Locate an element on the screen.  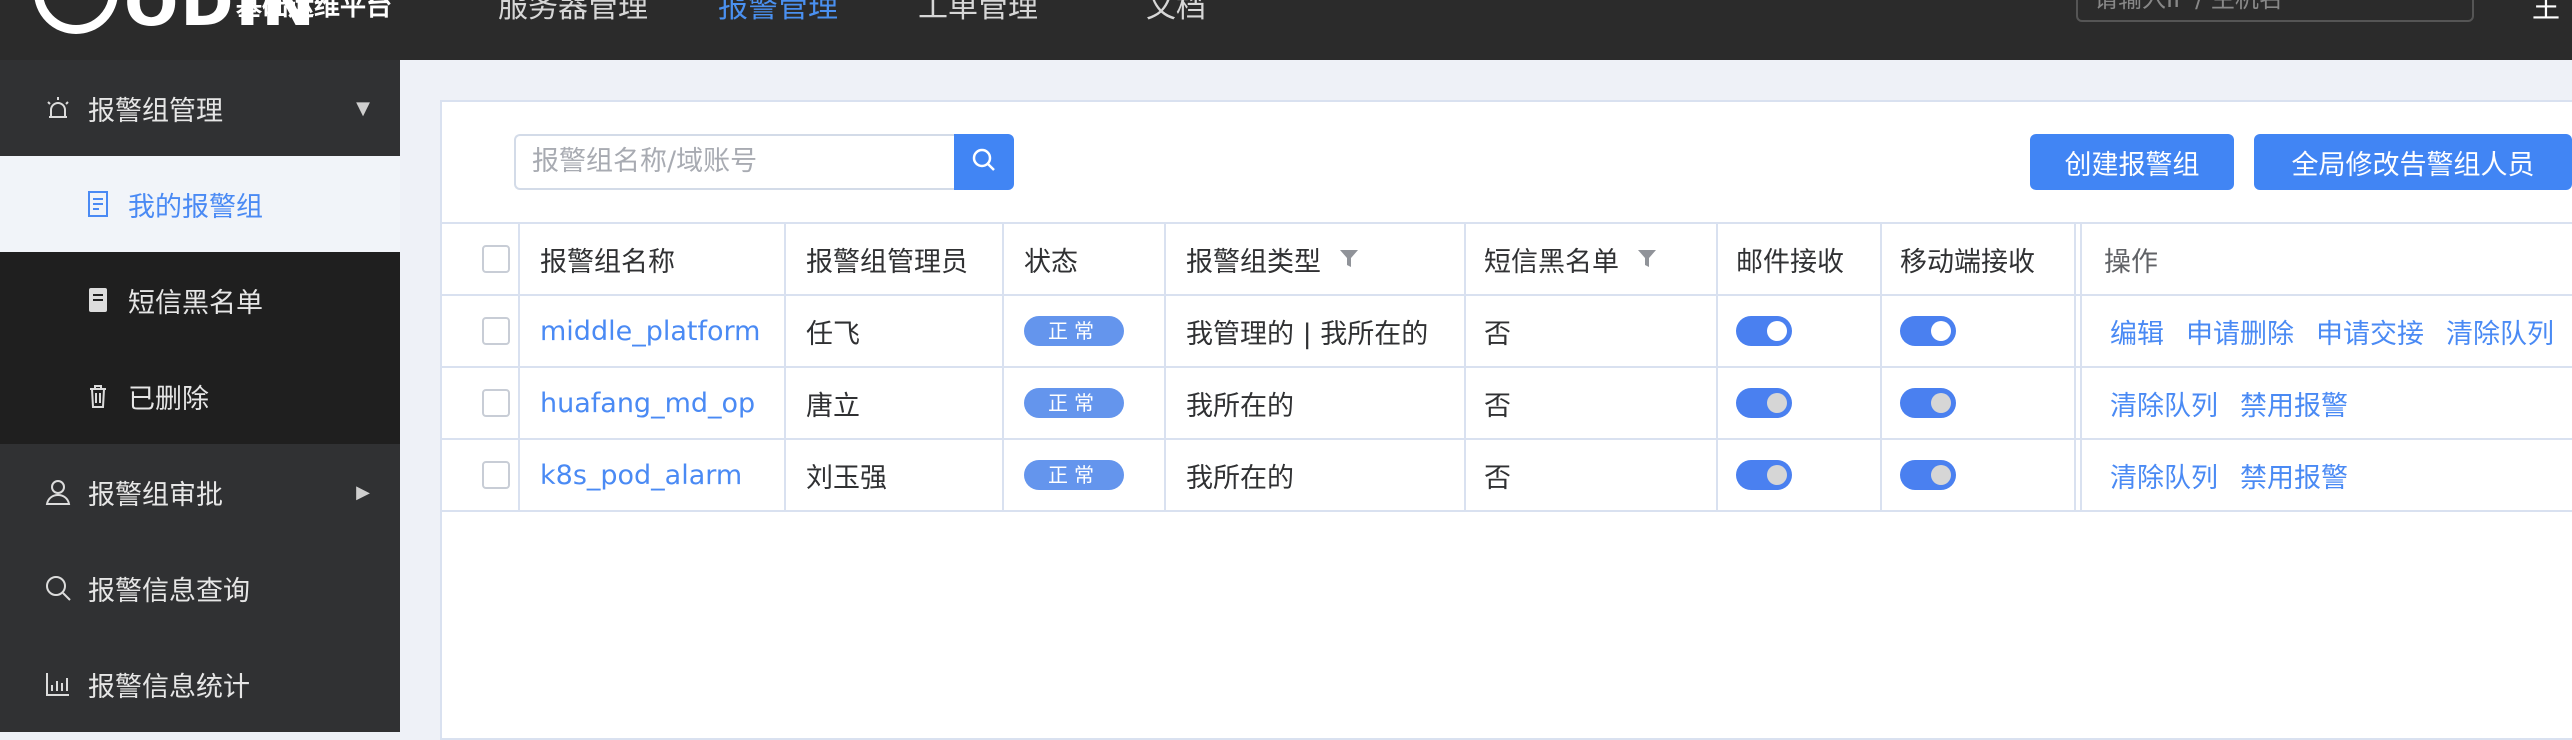
group-admin: 任飞 is located at coordinates (833, 334).